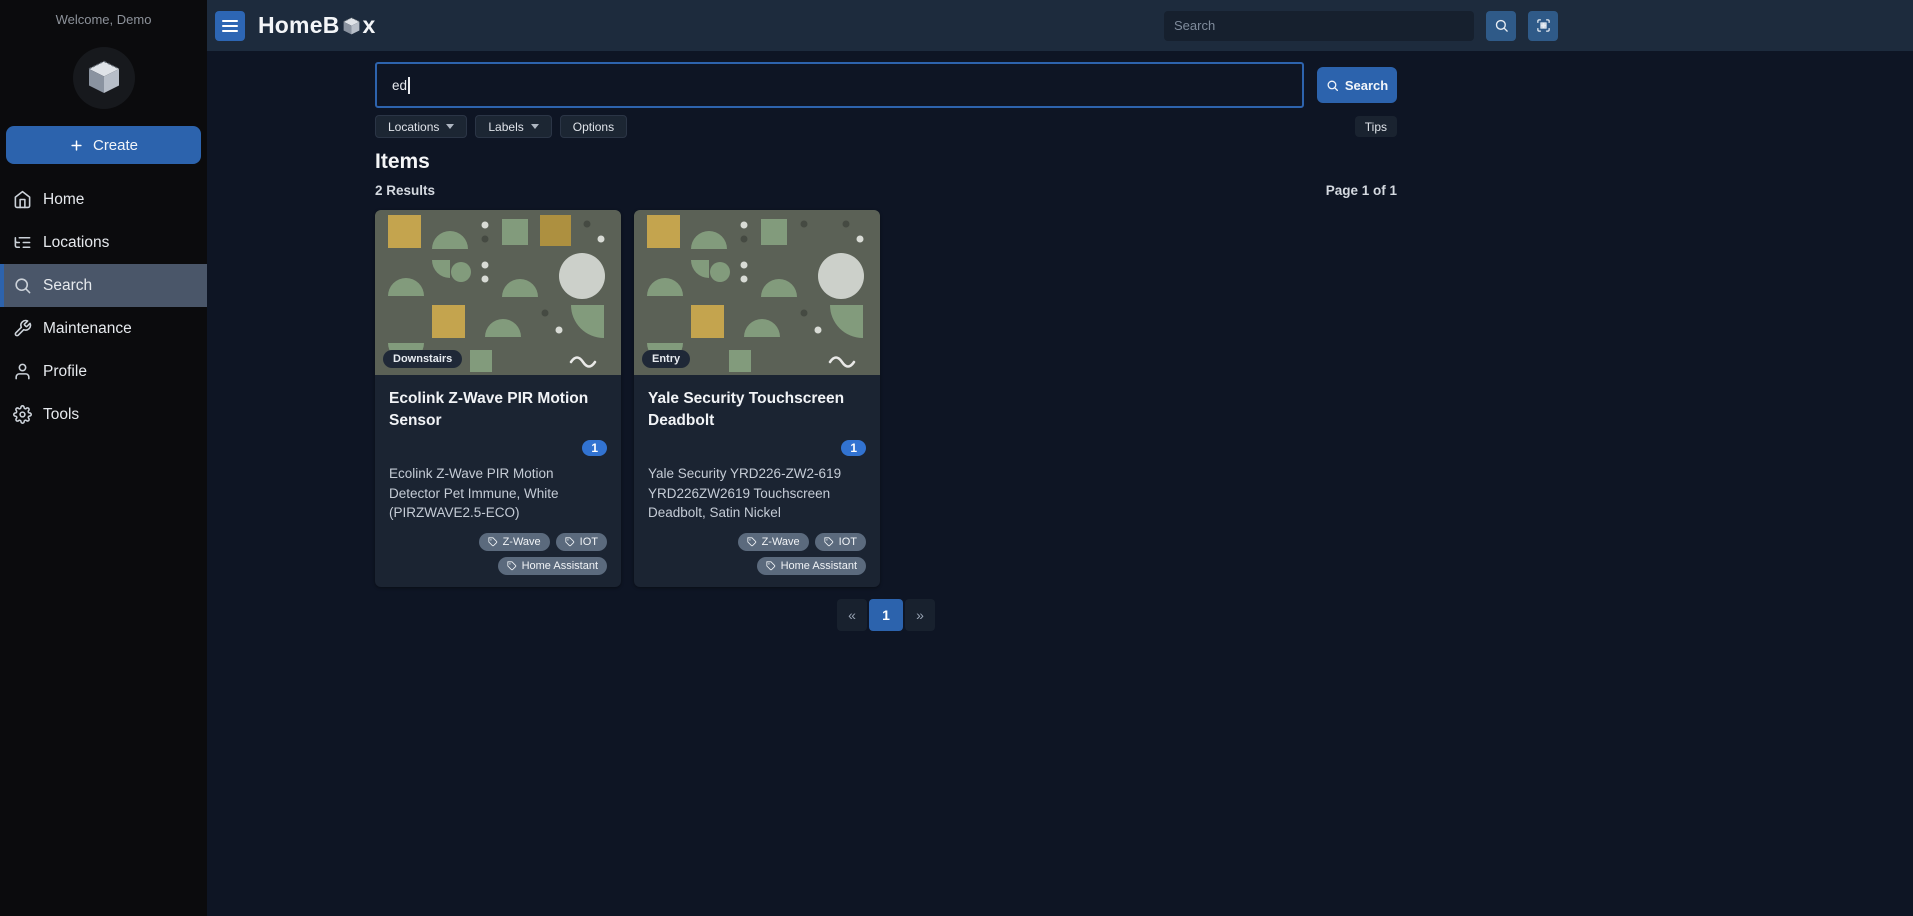 The height and width of the screenshot is (916, 1913). What do you see at coordinates (886, 190) in the screenshot?
I see `results-row: 2 Results Page 1 of 1` at bounding box center [886, 190].